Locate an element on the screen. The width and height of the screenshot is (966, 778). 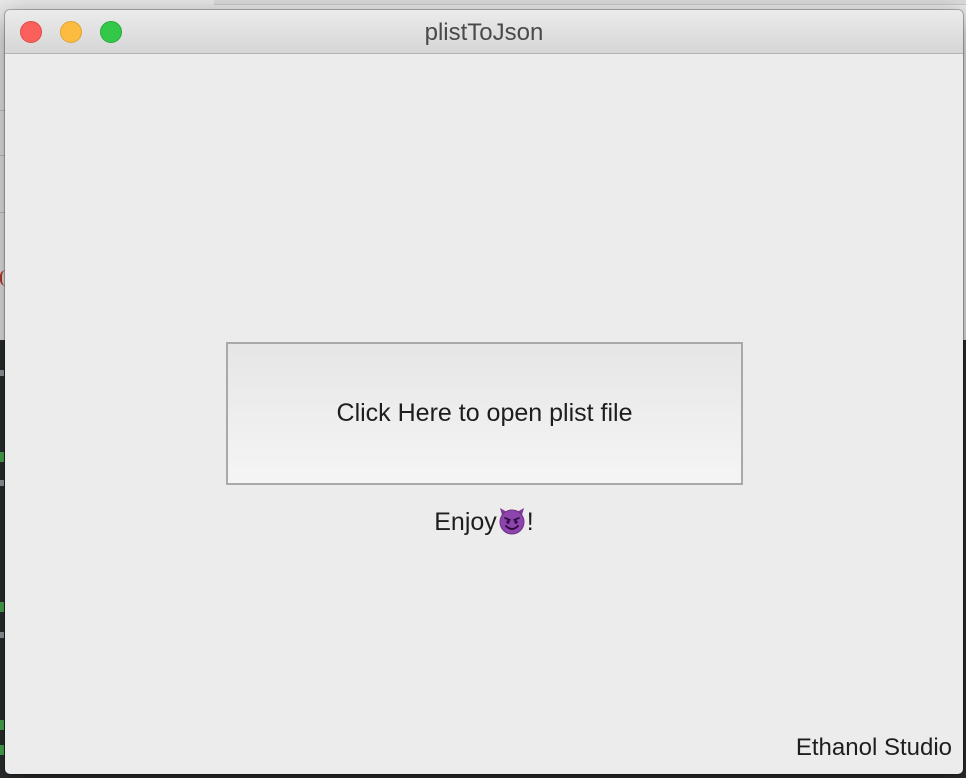
background-window-edge is located at coordinates (590, 2).